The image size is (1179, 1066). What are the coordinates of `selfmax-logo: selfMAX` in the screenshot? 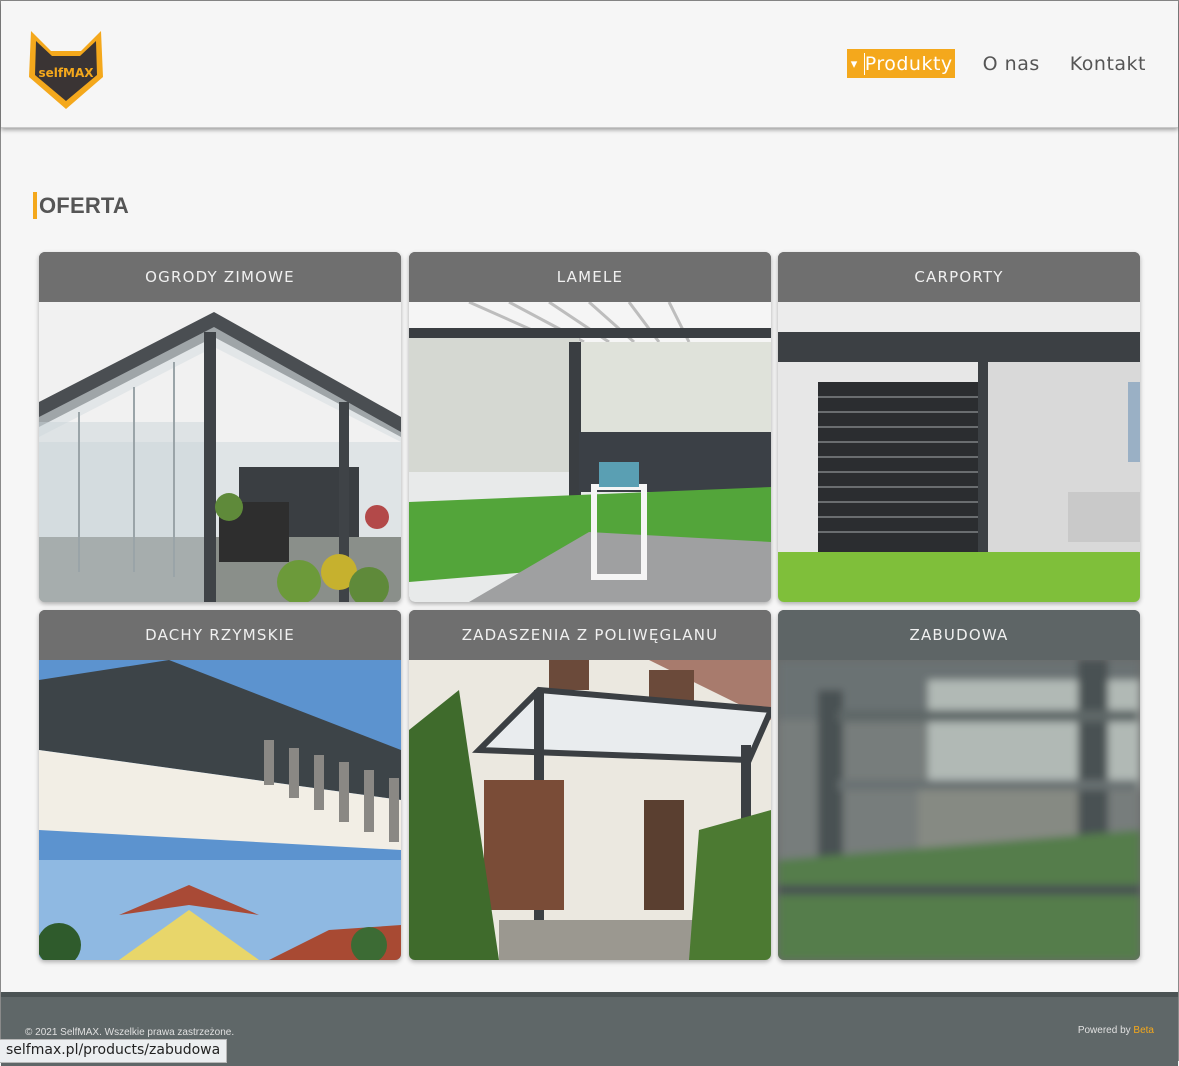 It's located at (66, 70).